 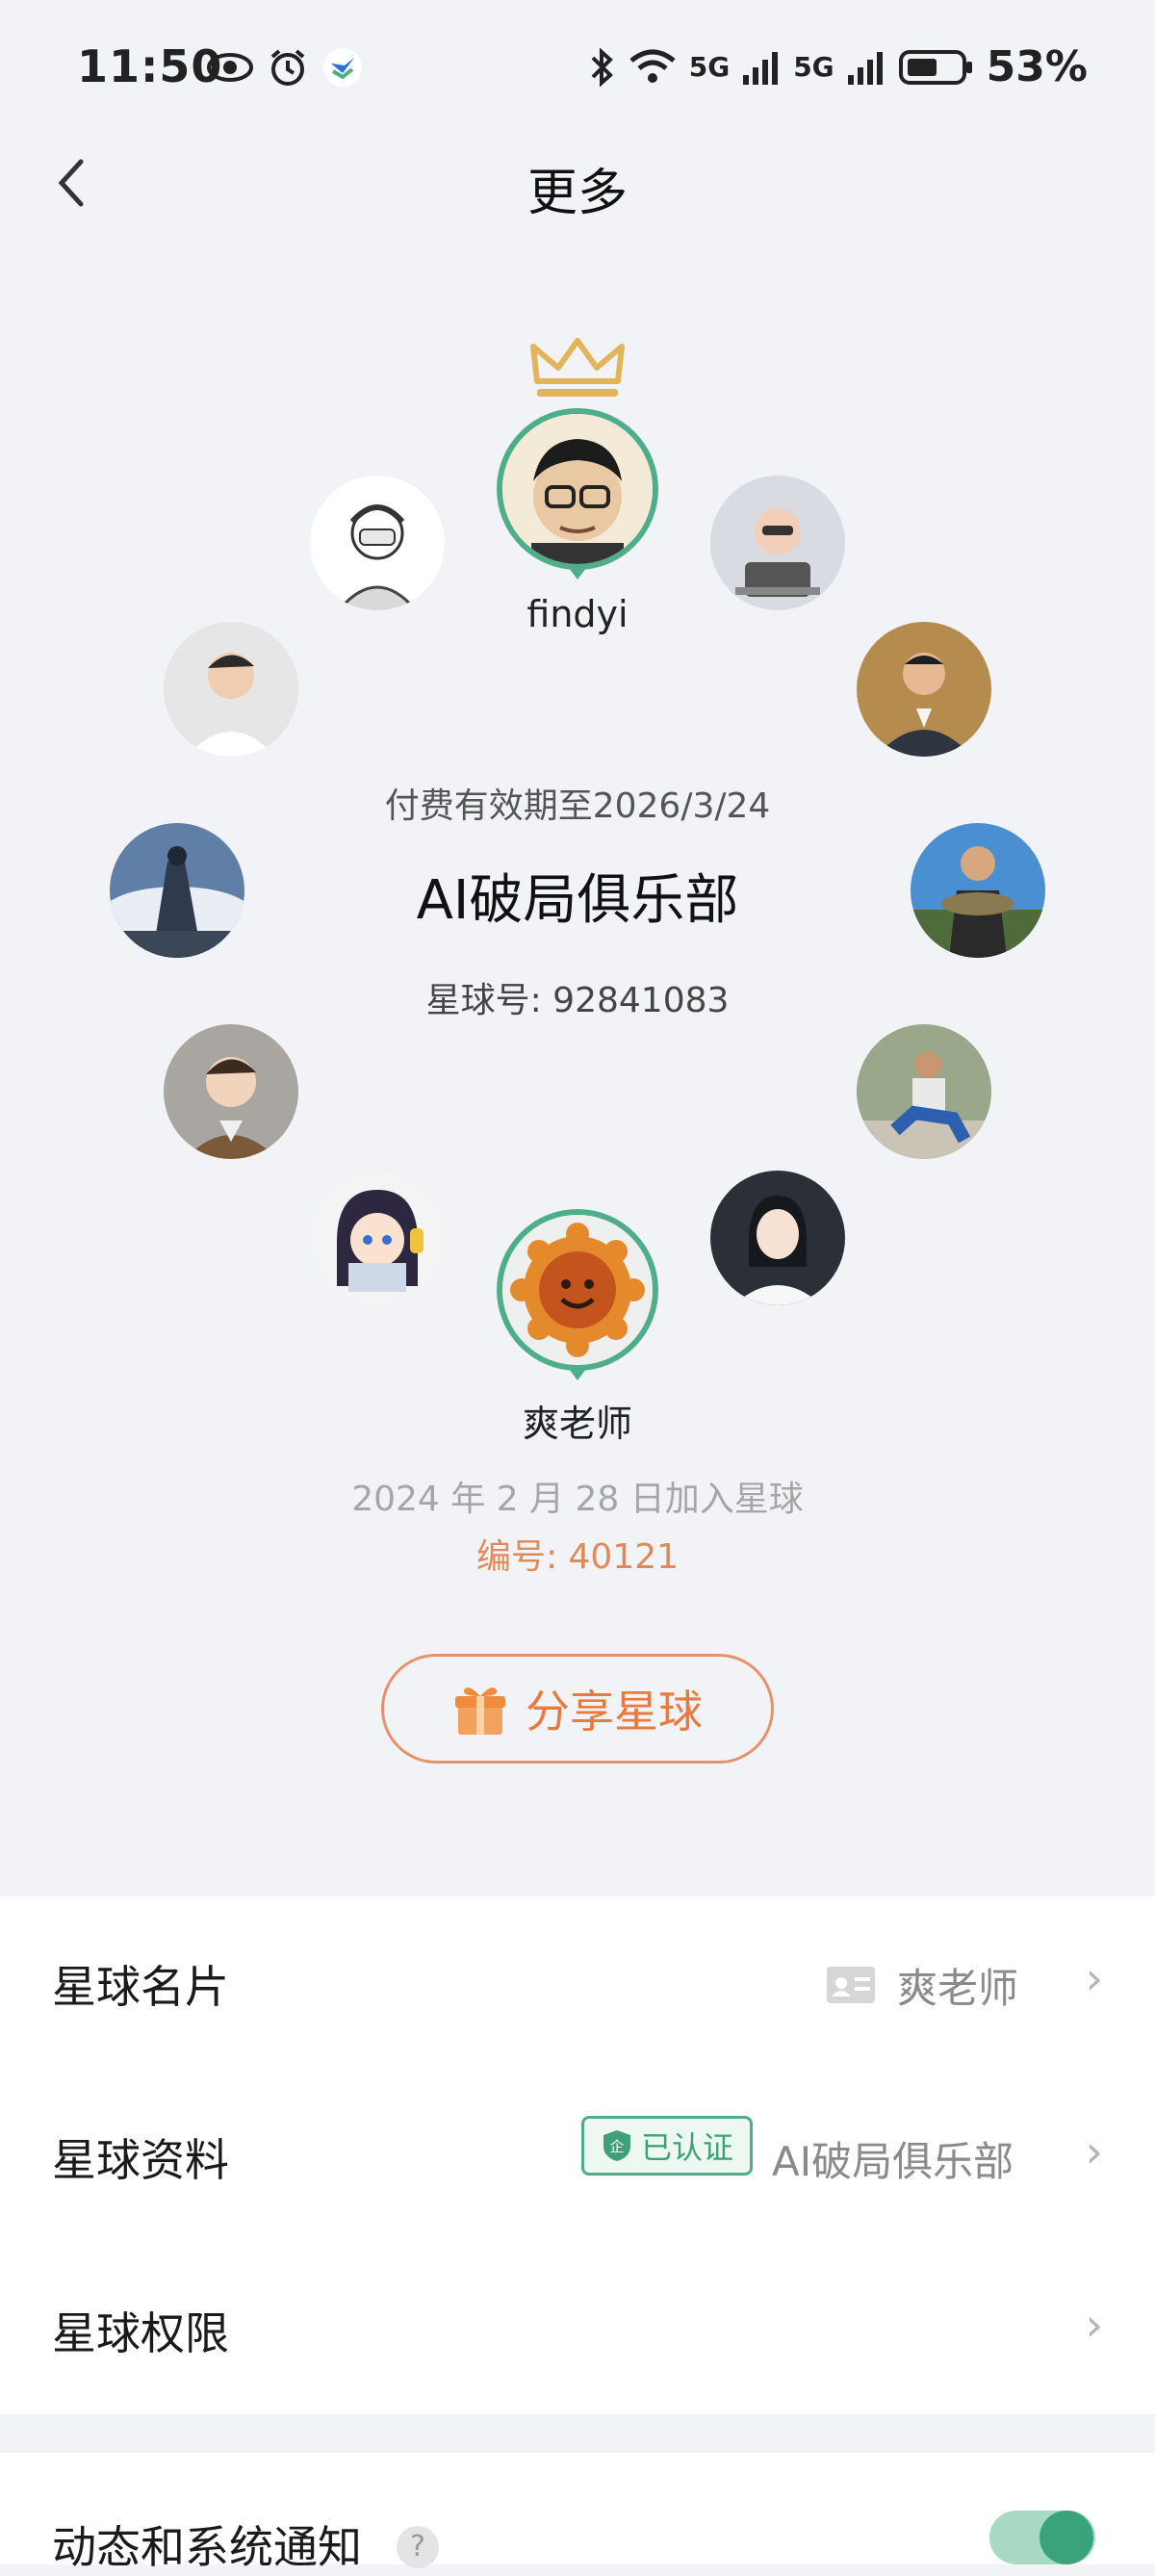 I want to click on battery-icon, so click(x=935, y=67).